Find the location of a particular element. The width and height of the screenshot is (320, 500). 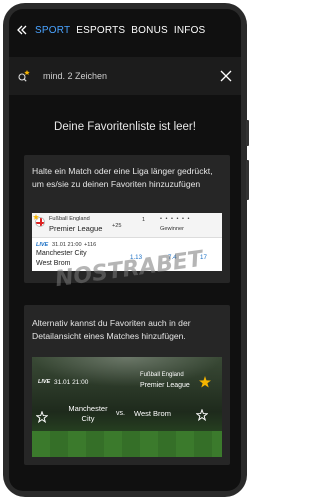

pitch-background is located at coordinates (127, 444).